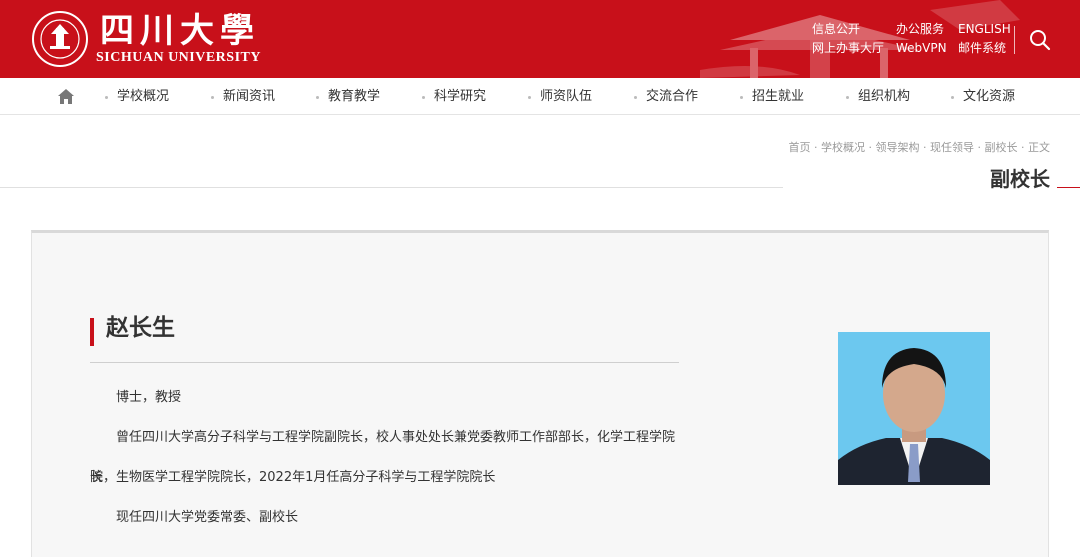  What do you see at coordinates (919, 147) in the screenshot?
I see `breadcrumb: 首页 · 学校概况 · 领导架构 · 现任领导 · 副校长 · 正文` at bounding box center [919, 147].